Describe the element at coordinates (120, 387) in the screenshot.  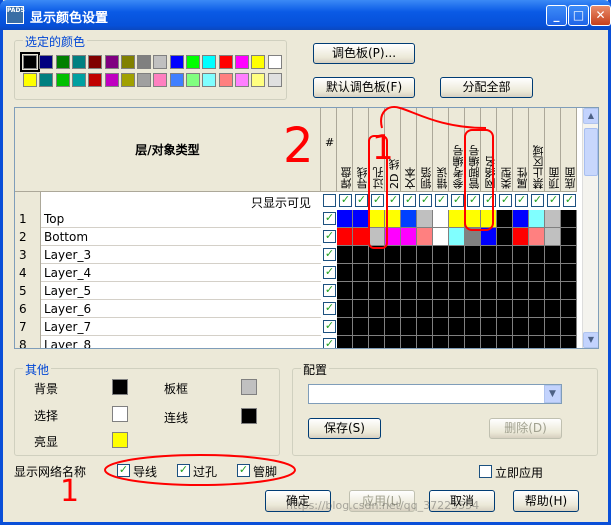
I see `background-color-swatch` at that location.